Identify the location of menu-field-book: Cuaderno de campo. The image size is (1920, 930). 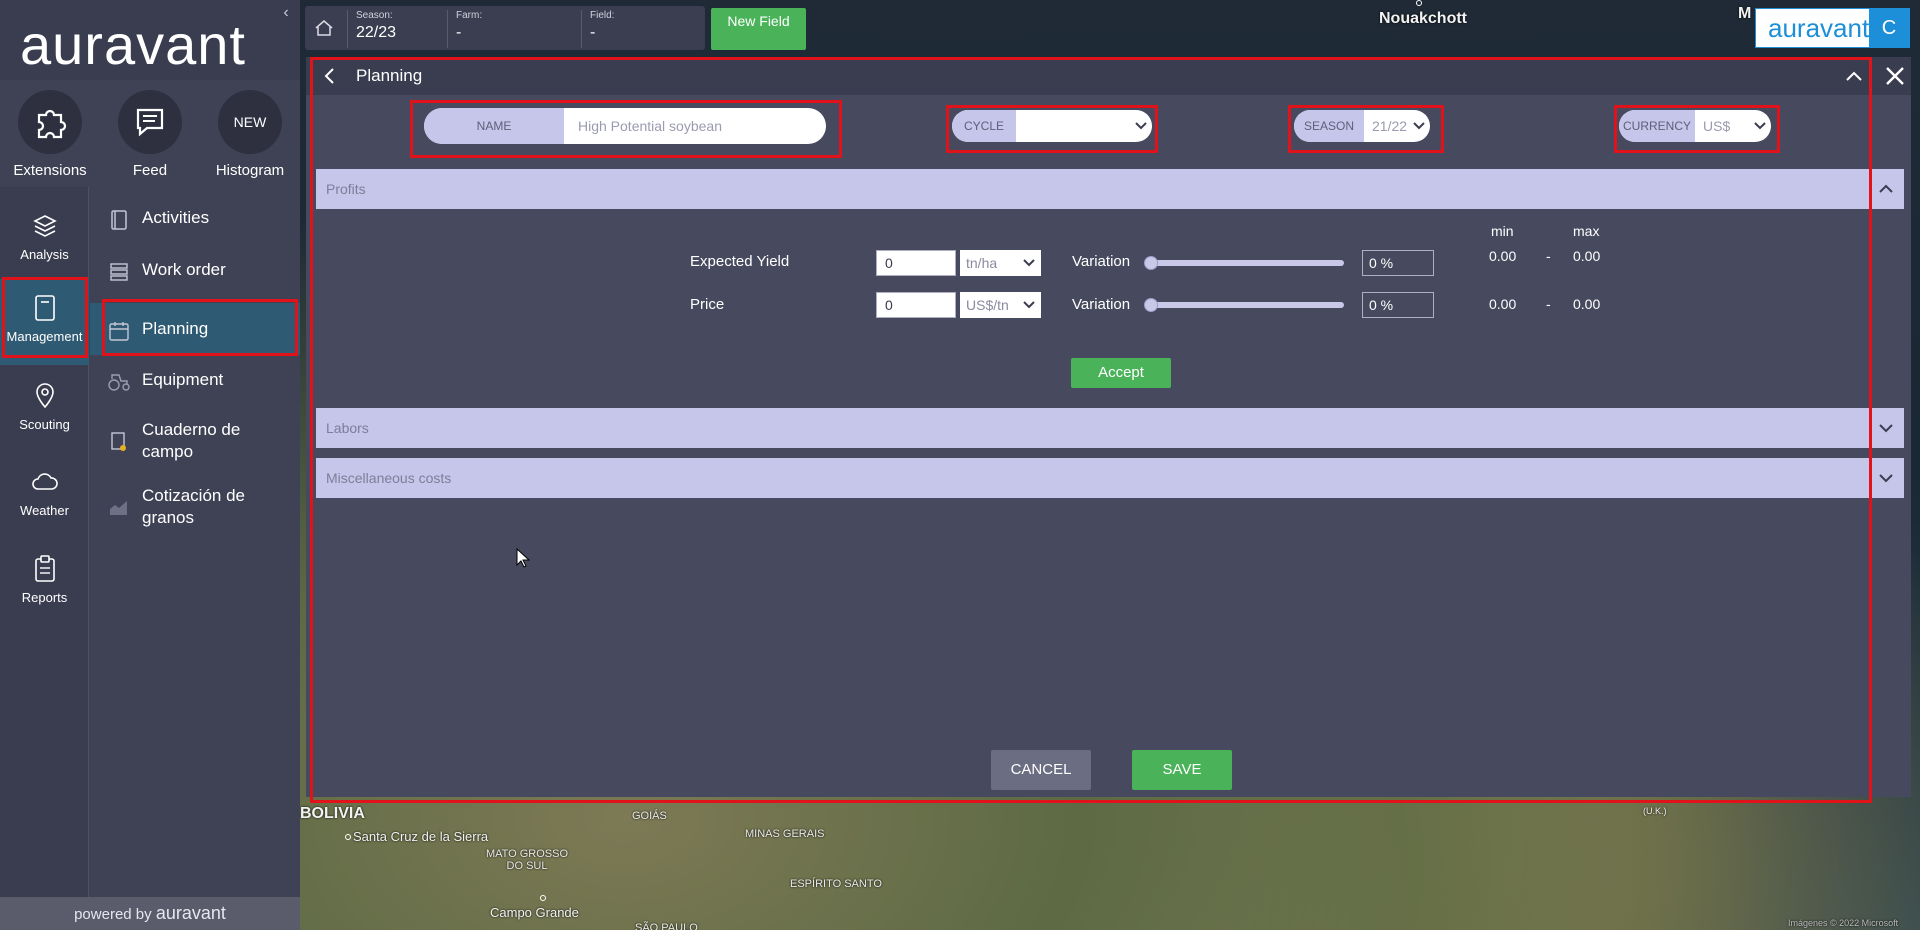
(195, 441).